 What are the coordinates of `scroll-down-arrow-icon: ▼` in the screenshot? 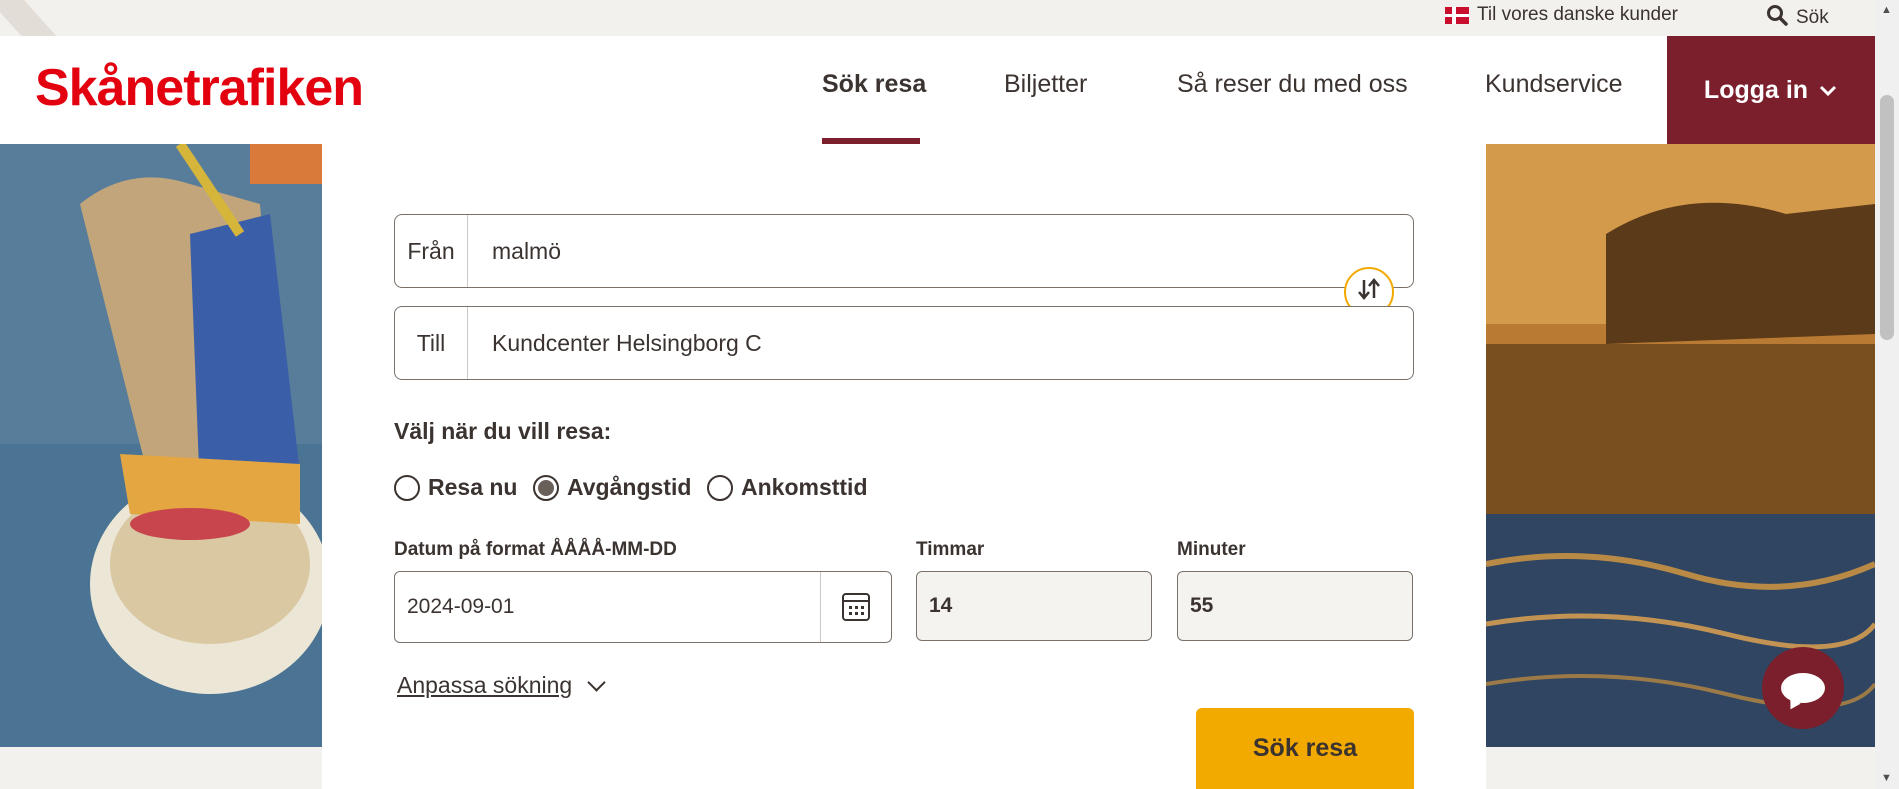 It's located at (1886, 778).